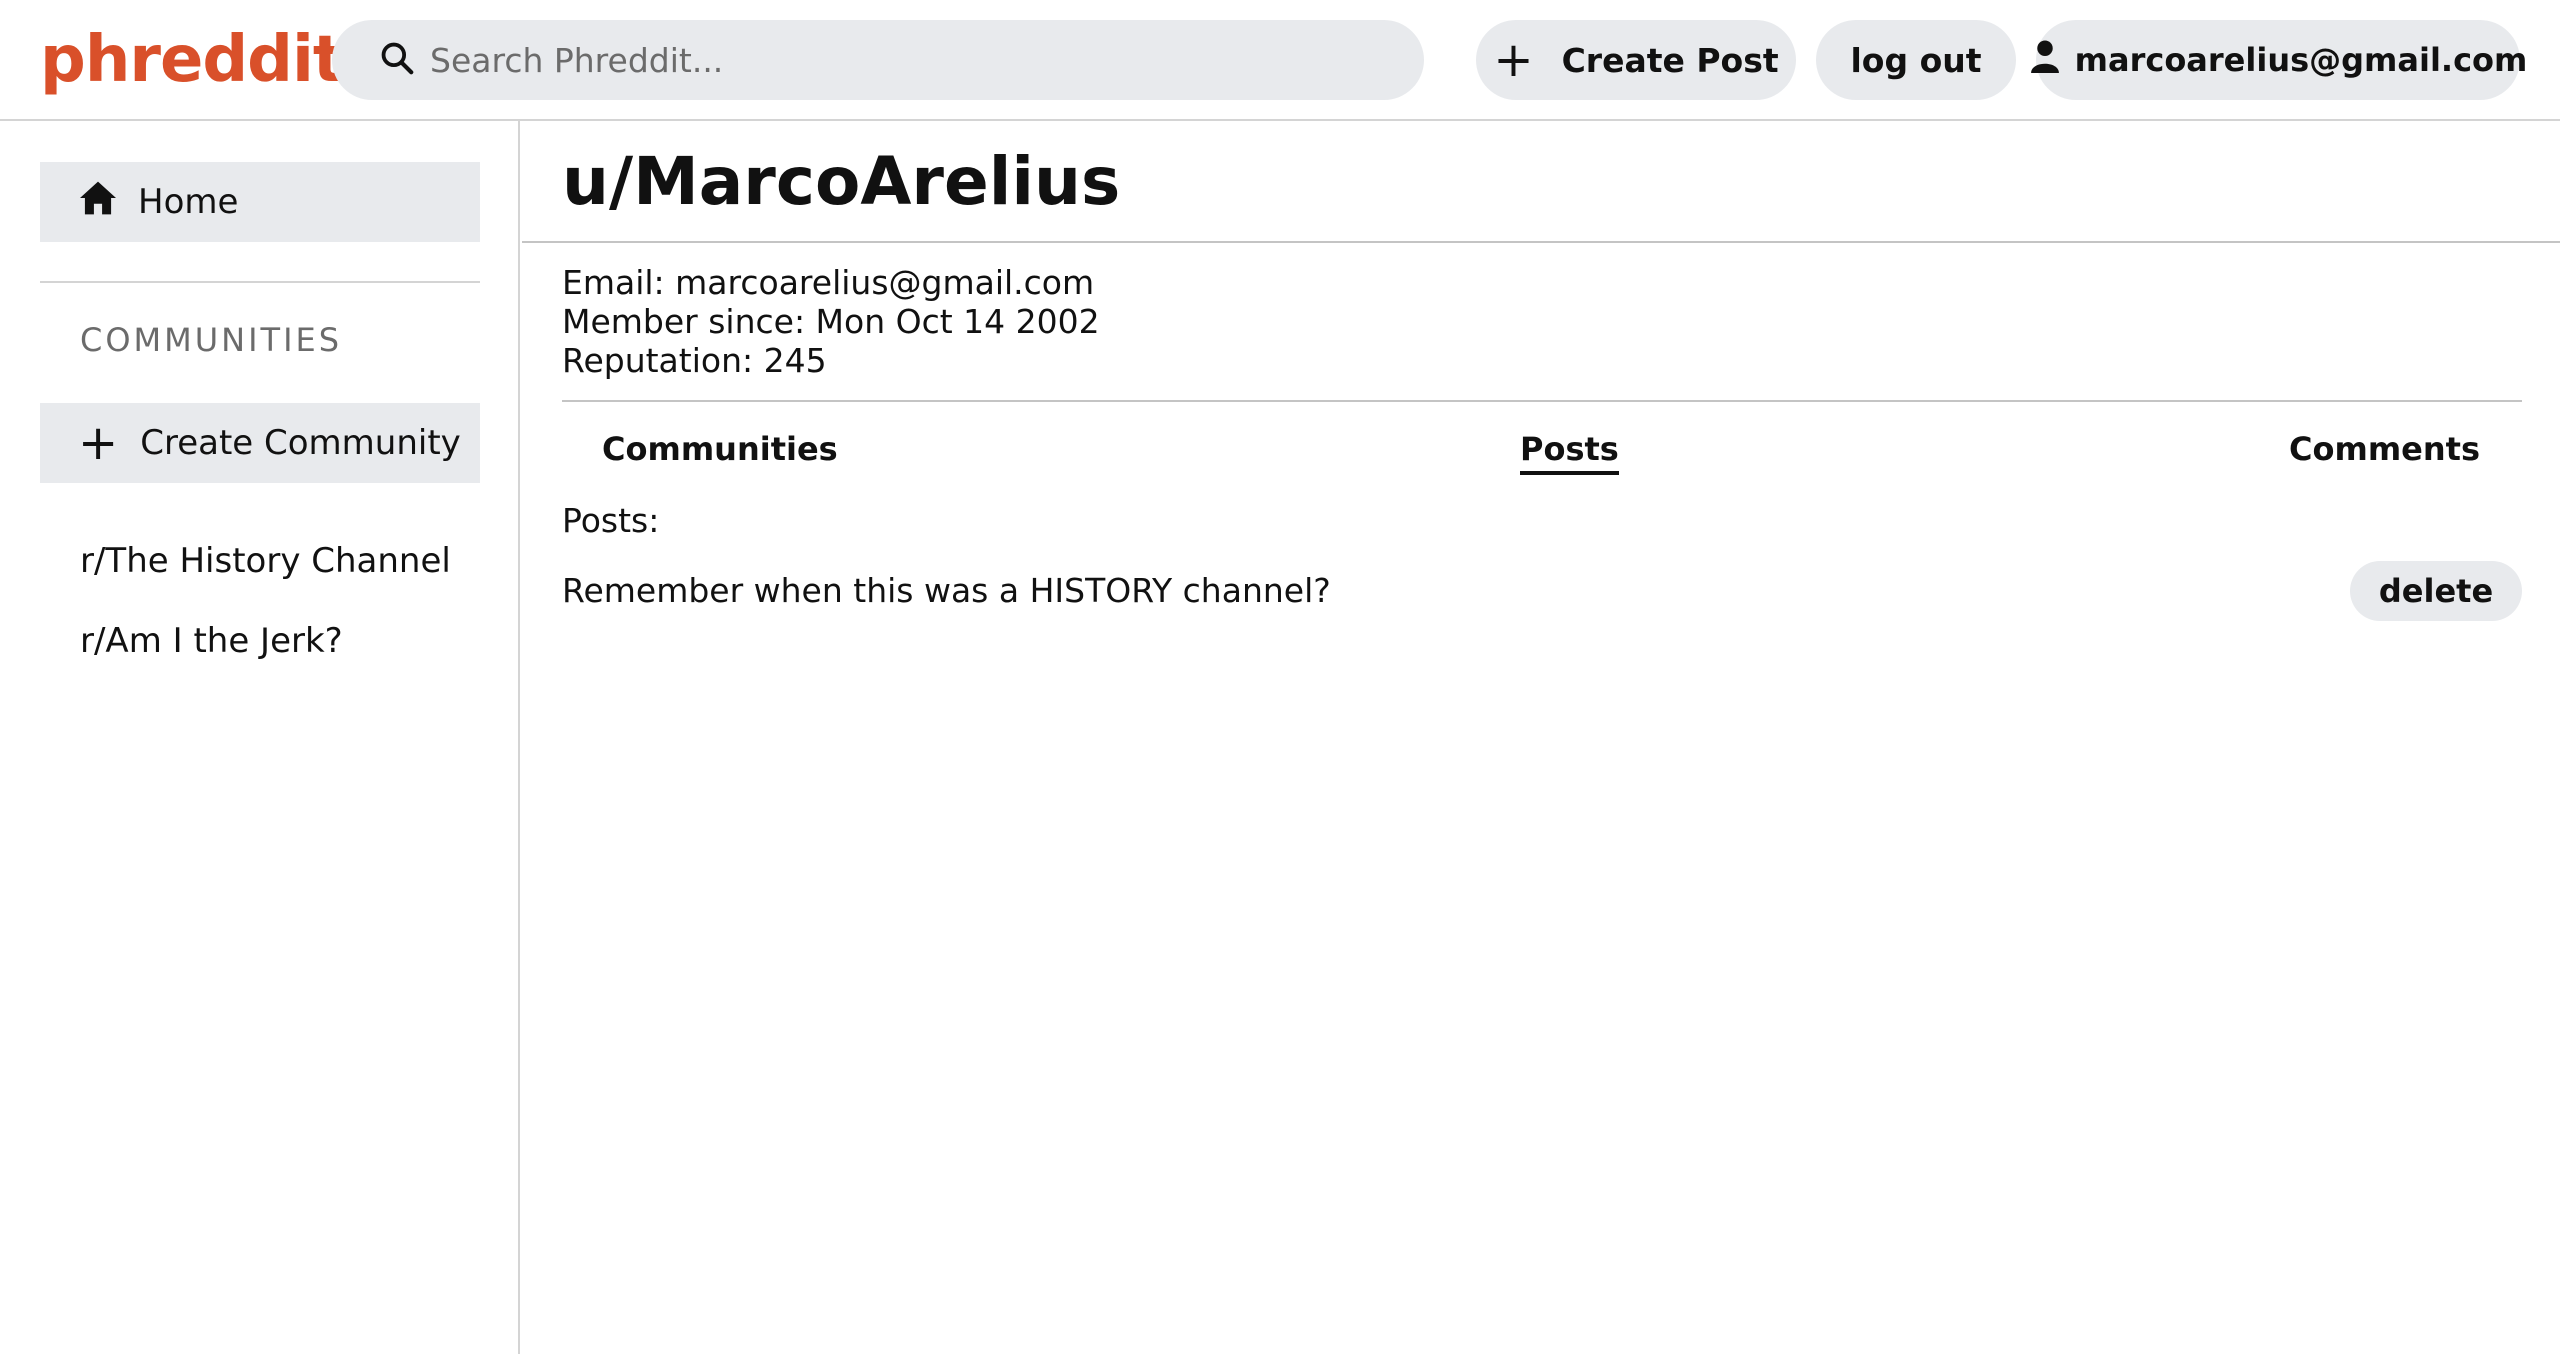 The image size is (2560, 1354). Describe the element at coordinates (831, 321) in the screenshot. I see `profile-member-since: Member since: Mon Oct 14 2002` at that location.